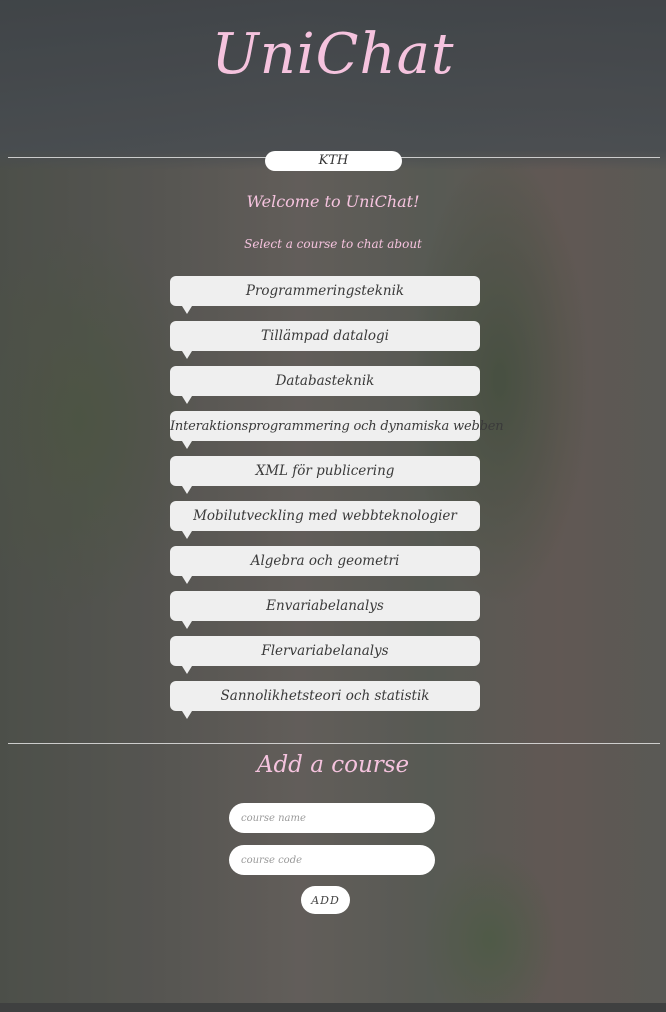 This screenshot has width=666, height=1012. Describe the element at coordinates (325, 336) in the screenshot. I see `course-label: Tillämpad datalogi` at that location.